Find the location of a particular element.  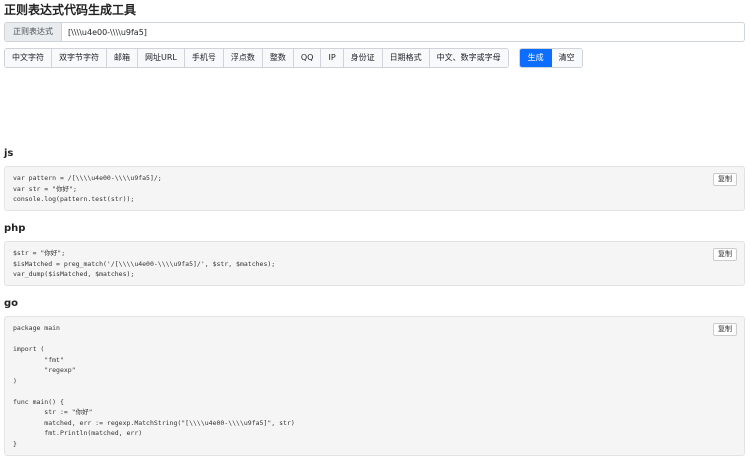

preset-button-qq: QQ is located at coordinates (307, 58).